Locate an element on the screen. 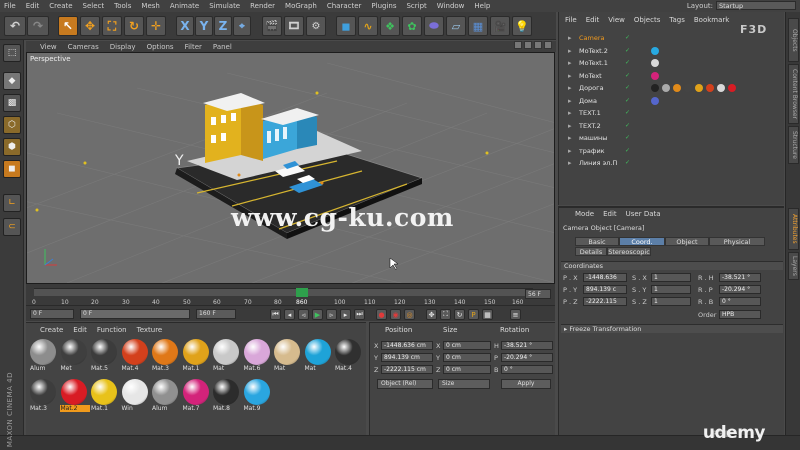  polygons-mode-icon: ◼ is located at coordinates (12, 169).